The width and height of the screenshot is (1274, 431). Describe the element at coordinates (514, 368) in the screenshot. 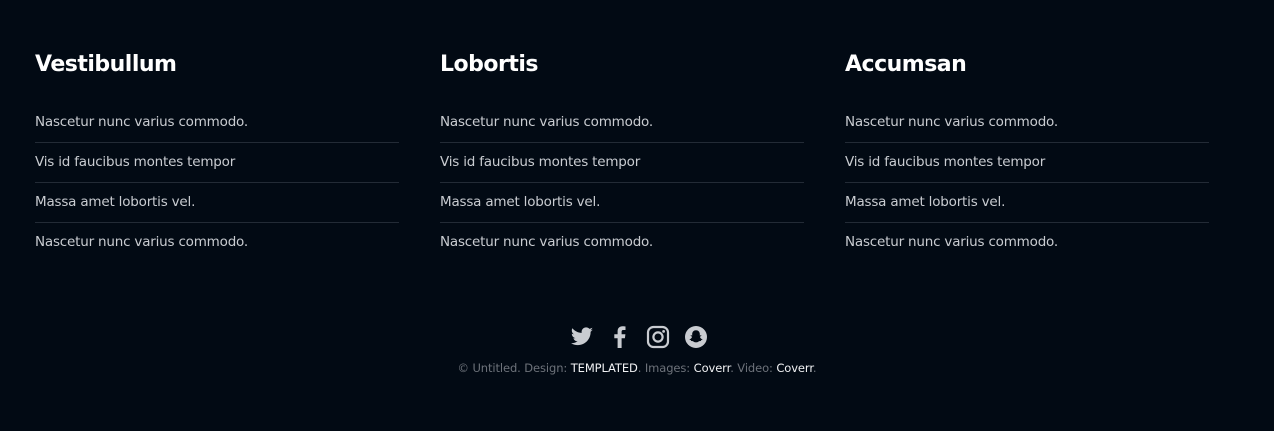

I see `copyright-prefix: © Untitled. Design:` at that location.